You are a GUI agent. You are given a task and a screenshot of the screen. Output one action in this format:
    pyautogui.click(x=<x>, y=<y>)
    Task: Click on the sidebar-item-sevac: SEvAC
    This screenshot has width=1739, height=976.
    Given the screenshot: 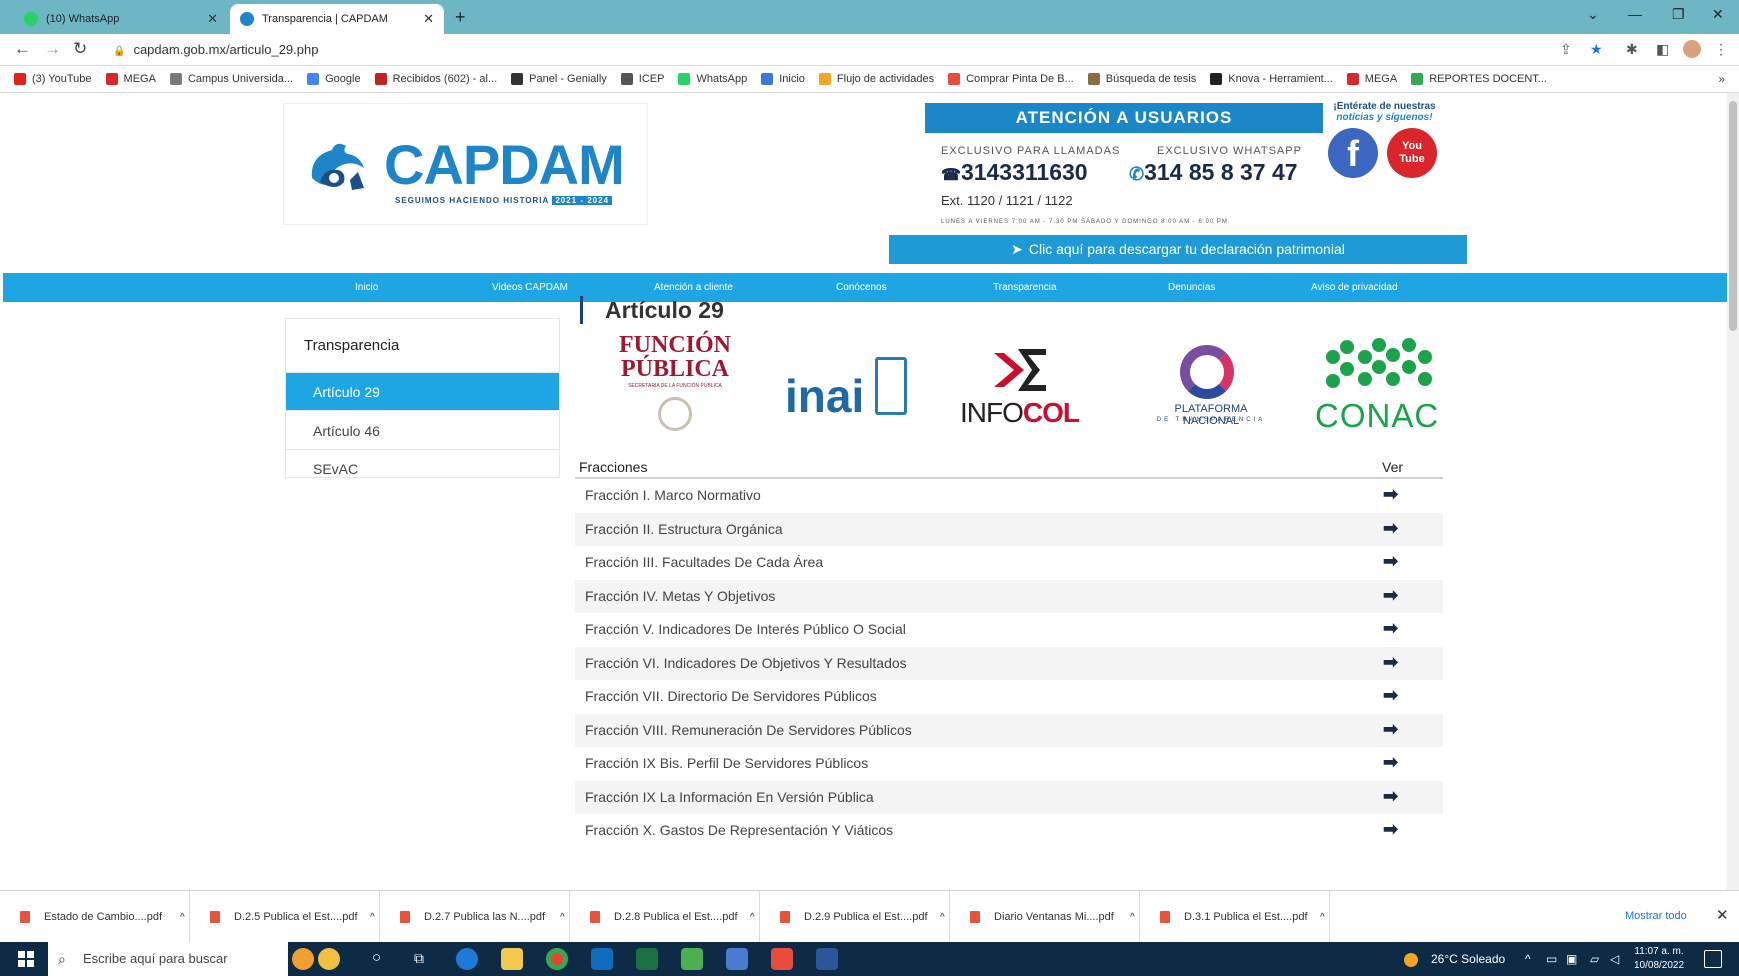 What is the action you would take?
    pyautogui.click(x=422, y=469)
    